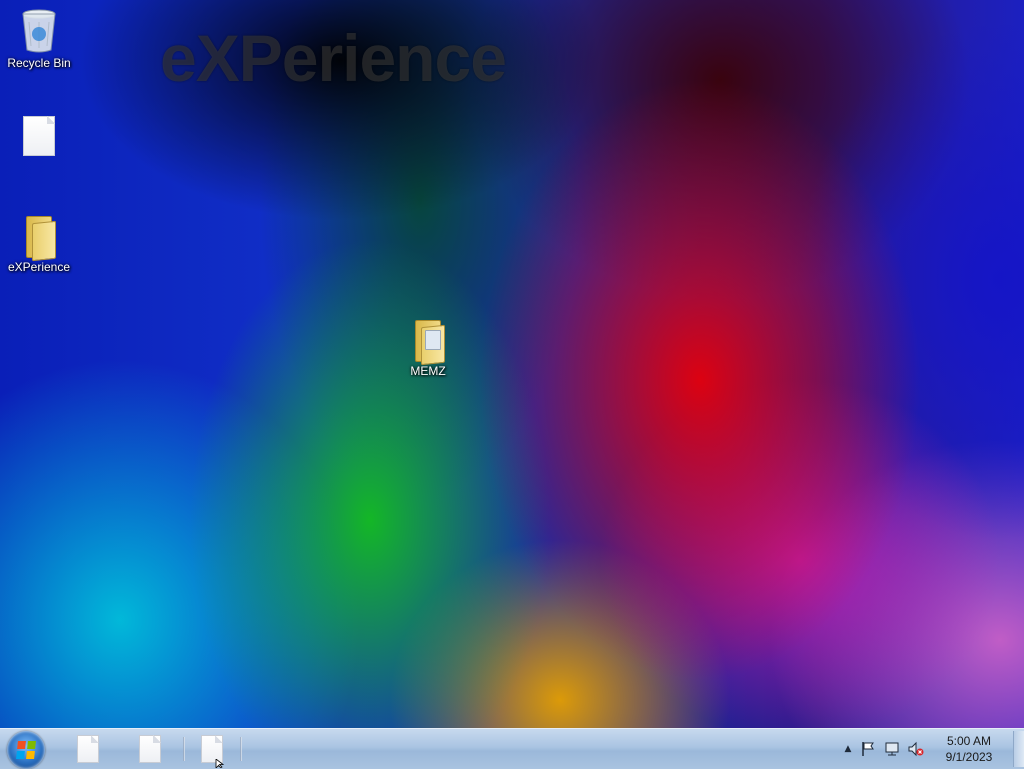 The image size is (1024, 769). I want to click on clock-time: 5:00 AM, so click(969, 741).